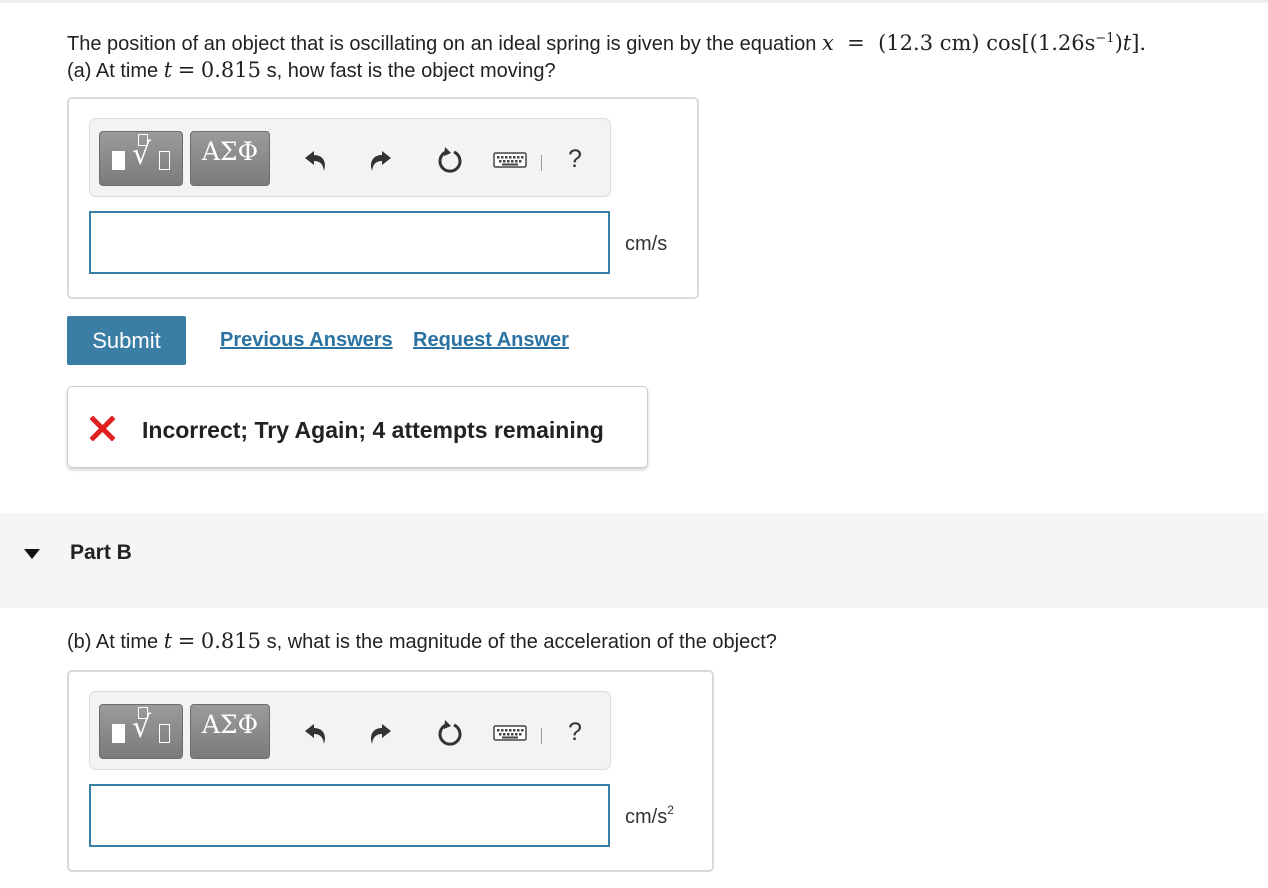  Describe the element at coordinates (101, 552) in the screenshot. I see `part-b-title: Part B` at that location.